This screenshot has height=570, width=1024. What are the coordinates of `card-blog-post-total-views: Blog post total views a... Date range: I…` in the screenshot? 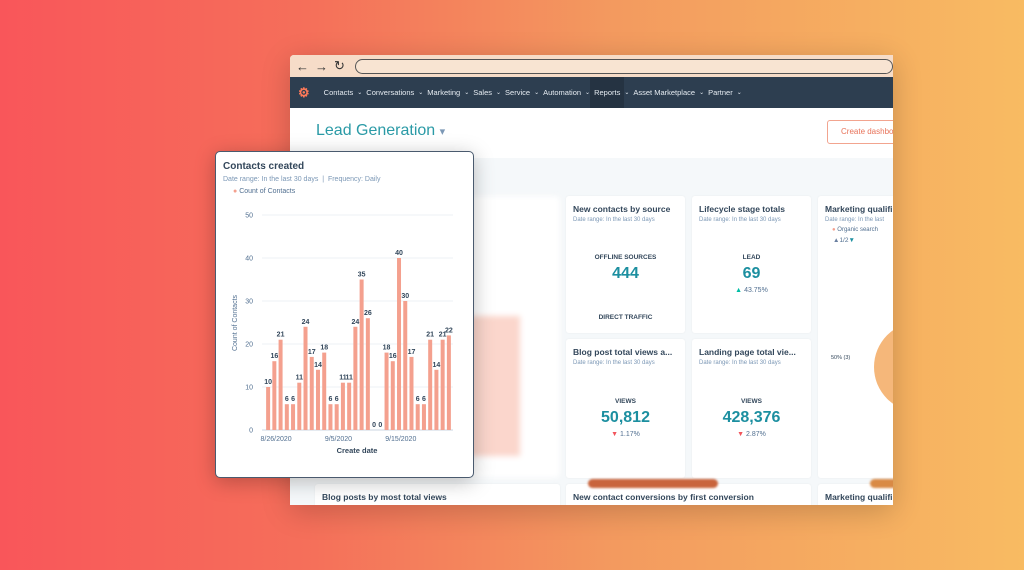 It's located at (625, 408).